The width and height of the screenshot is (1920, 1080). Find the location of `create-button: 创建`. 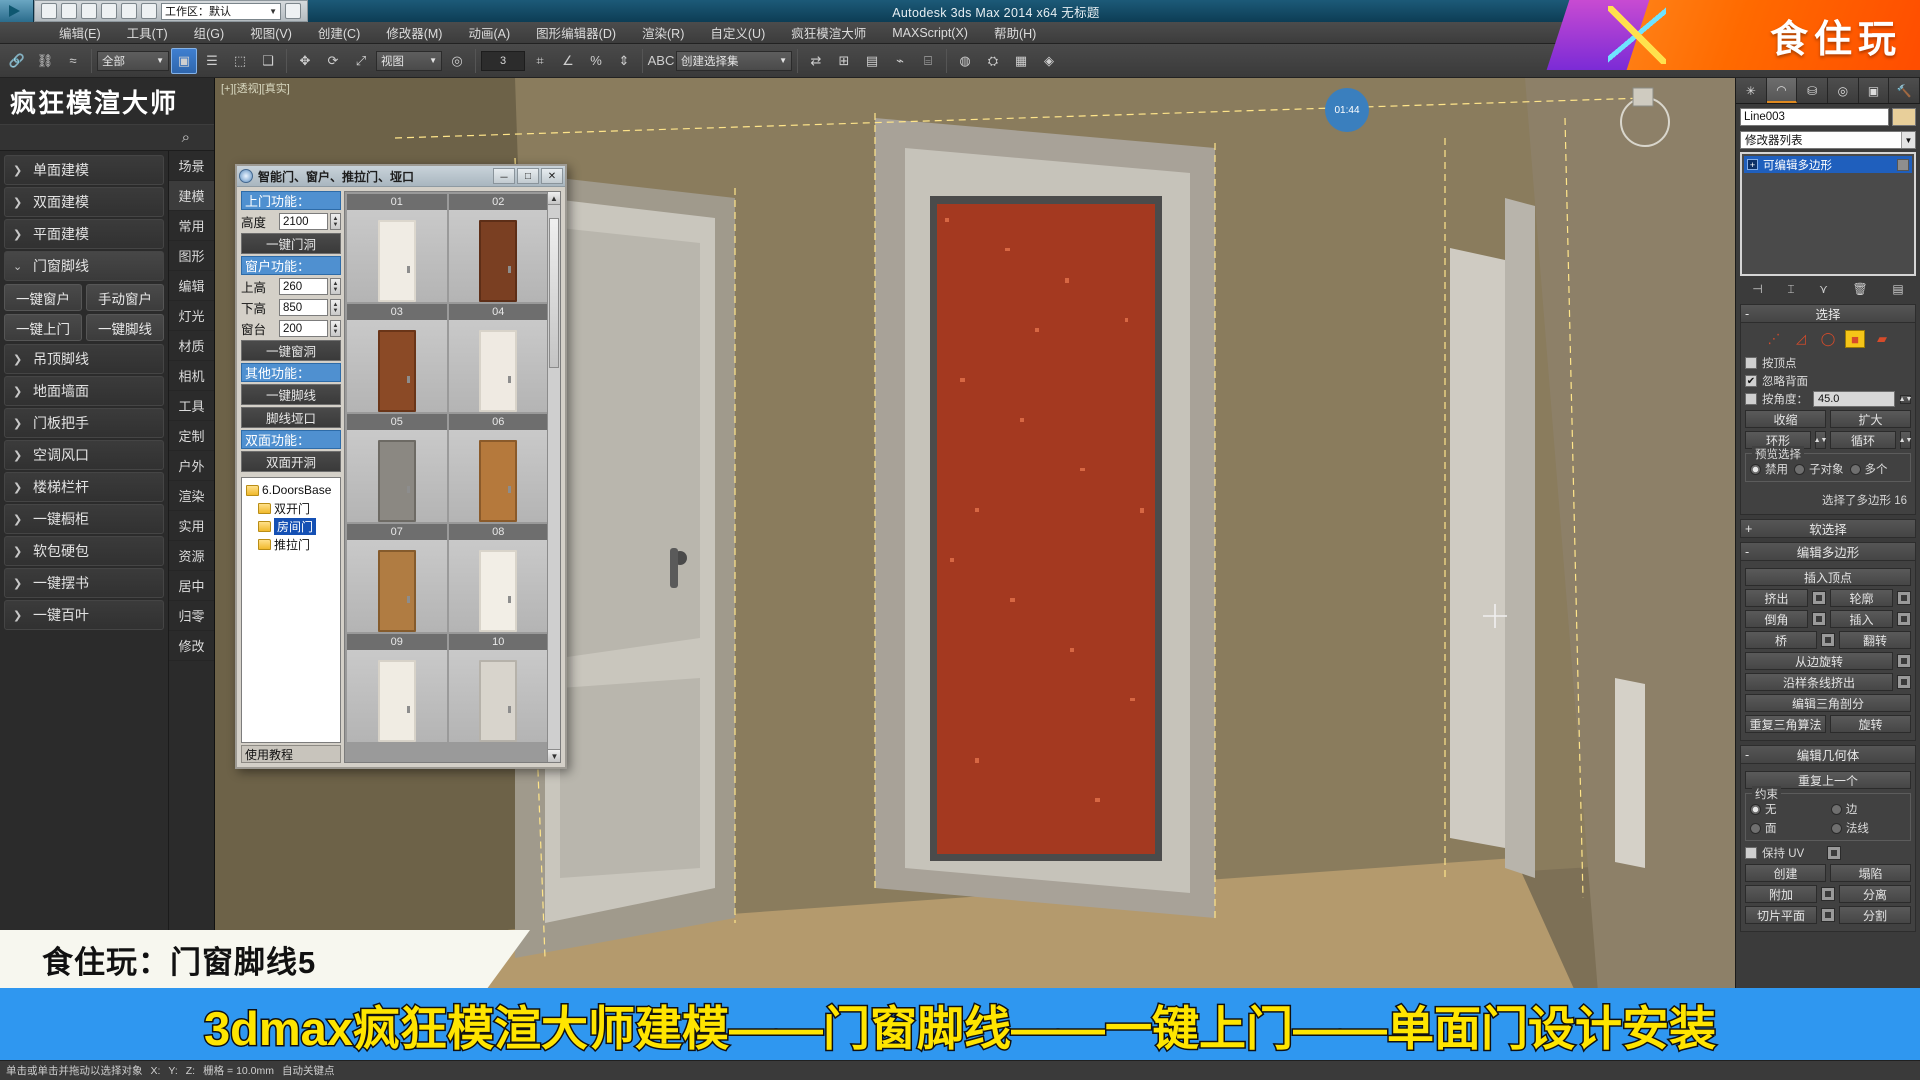

create-button: 创建 is located at coordinates (1785, 873).